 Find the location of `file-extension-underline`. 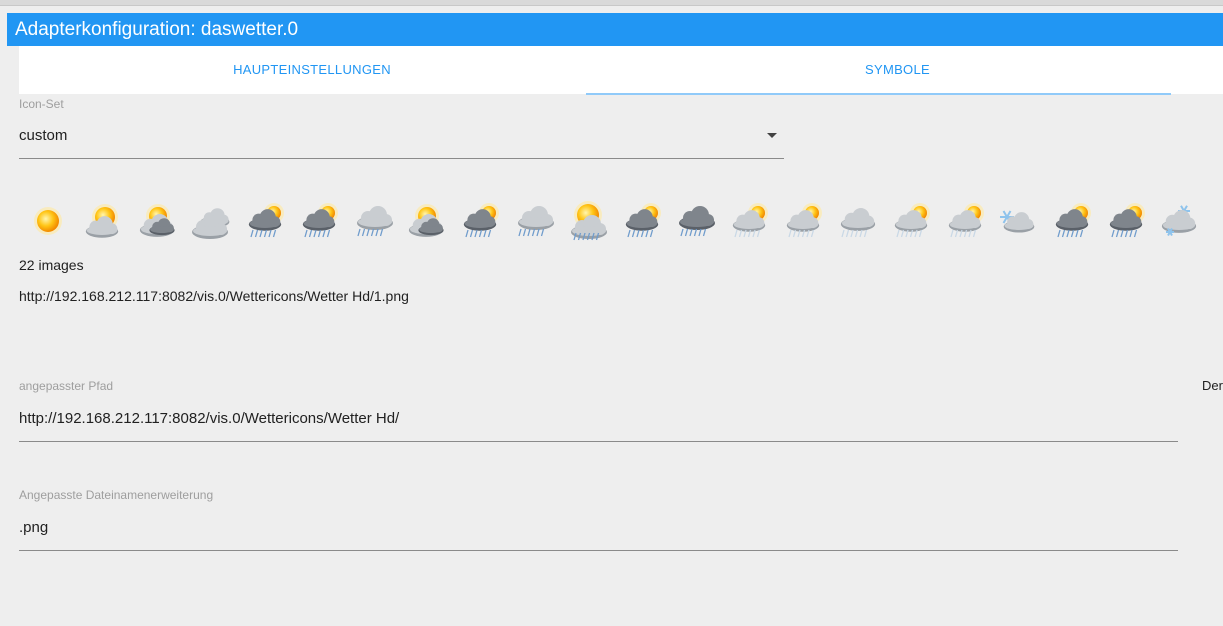

file-extension-underline is located at coordinates (598, 550).